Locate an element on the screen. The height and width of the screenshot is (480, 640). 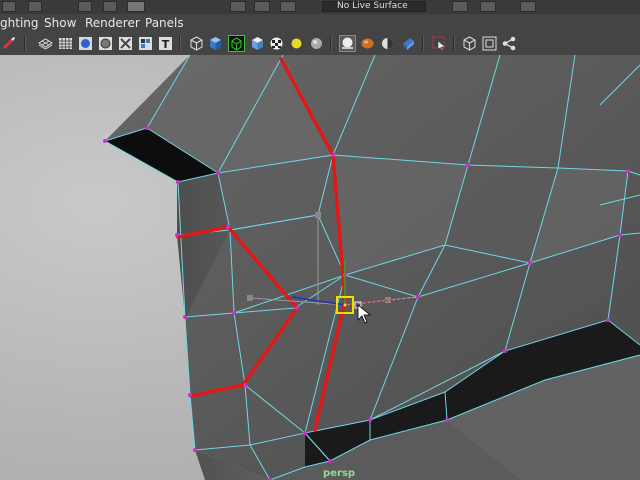
wireframe-icon is located at coordinates (45, 43).